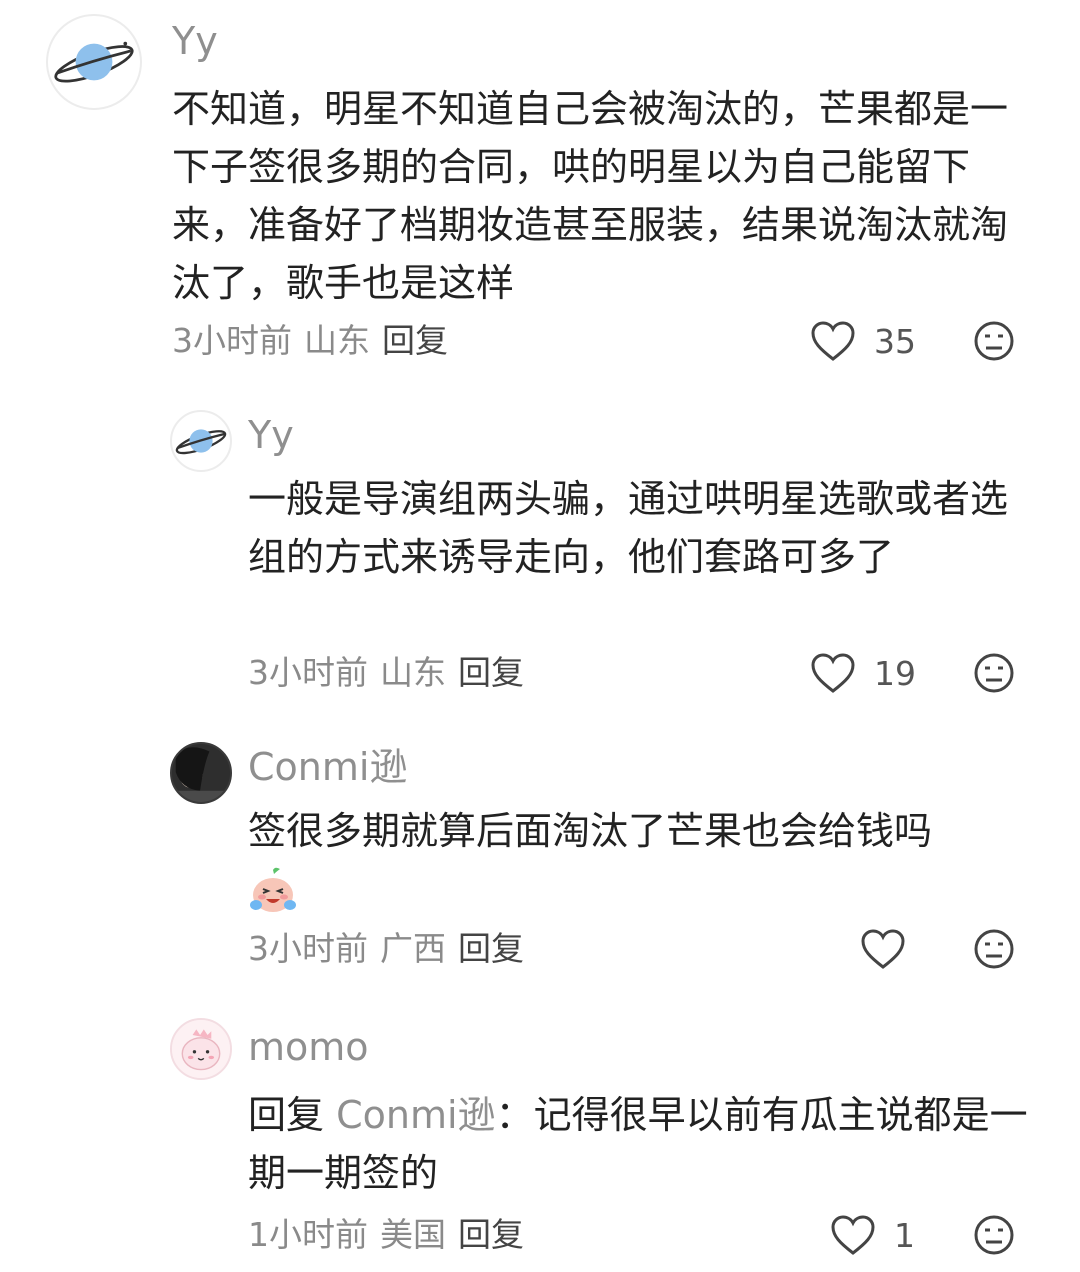  I want to click on location: 美国, so click(413, 1234).